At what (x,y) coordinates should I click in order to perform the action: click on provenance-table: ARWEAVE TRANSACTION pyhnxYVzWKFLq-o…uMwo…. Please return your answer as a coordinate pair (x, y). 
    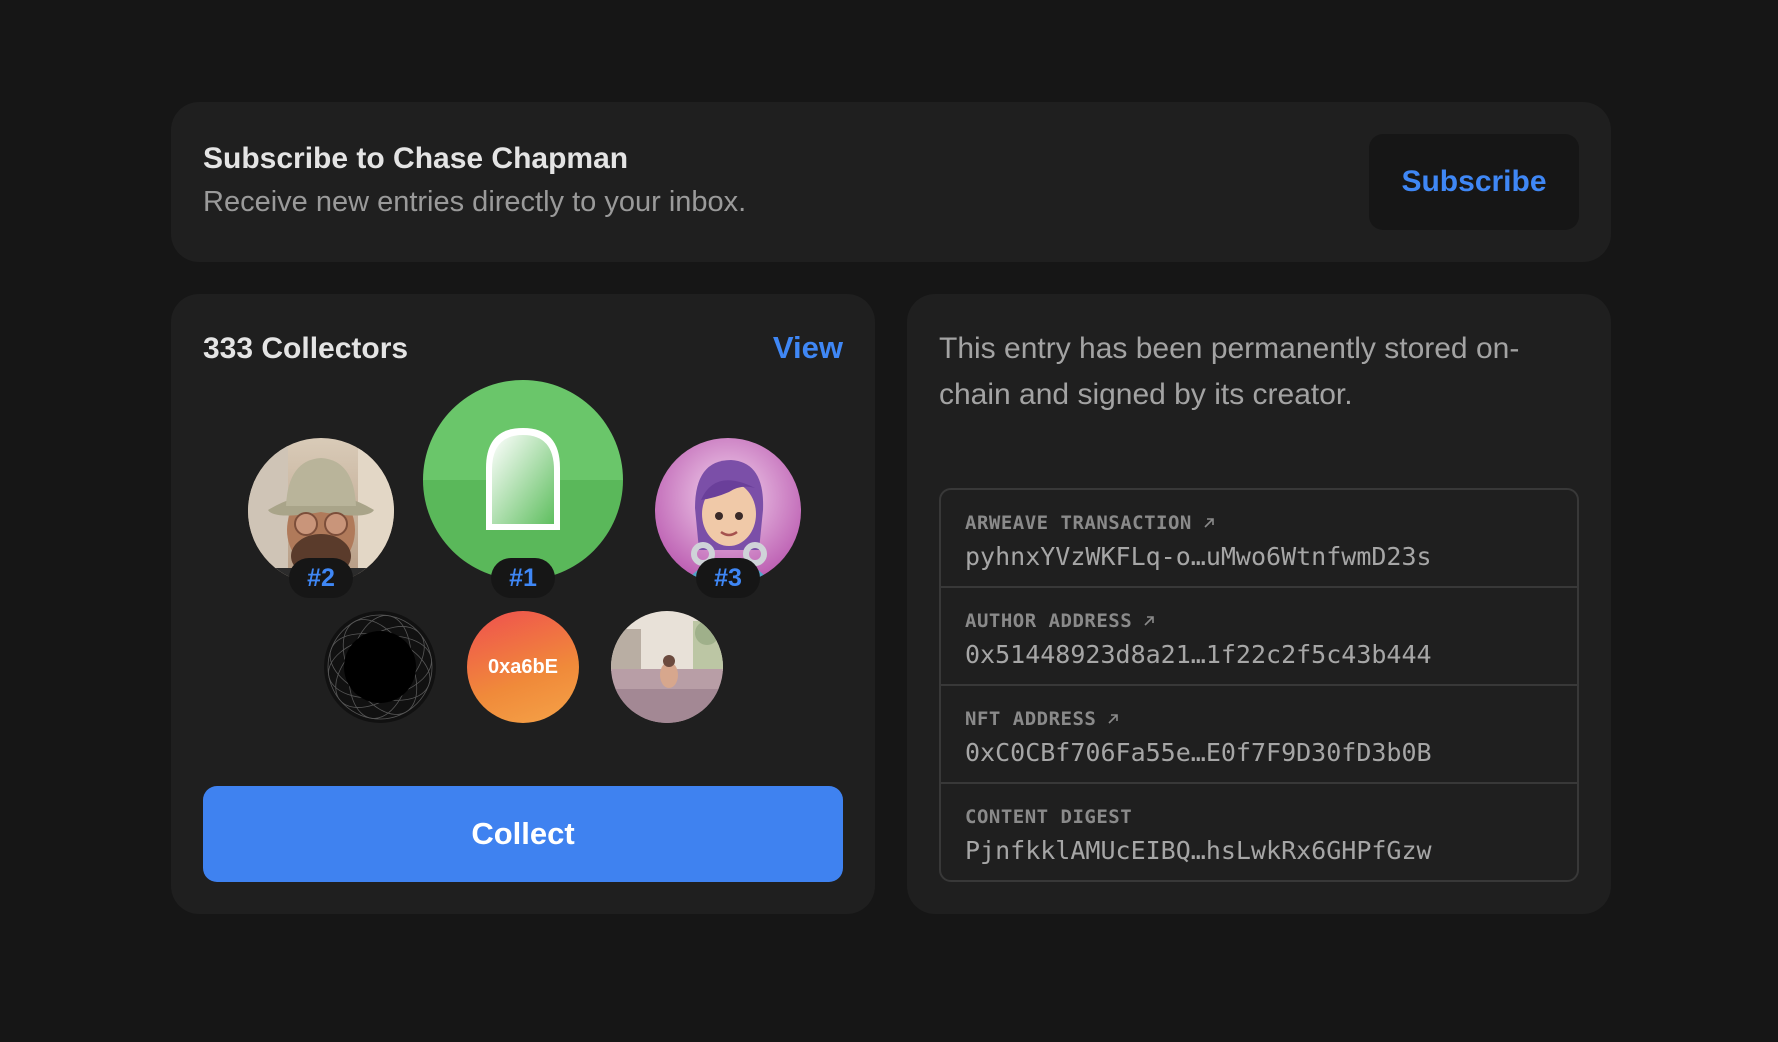
    Looking at the image, I should click on (1259, 685).